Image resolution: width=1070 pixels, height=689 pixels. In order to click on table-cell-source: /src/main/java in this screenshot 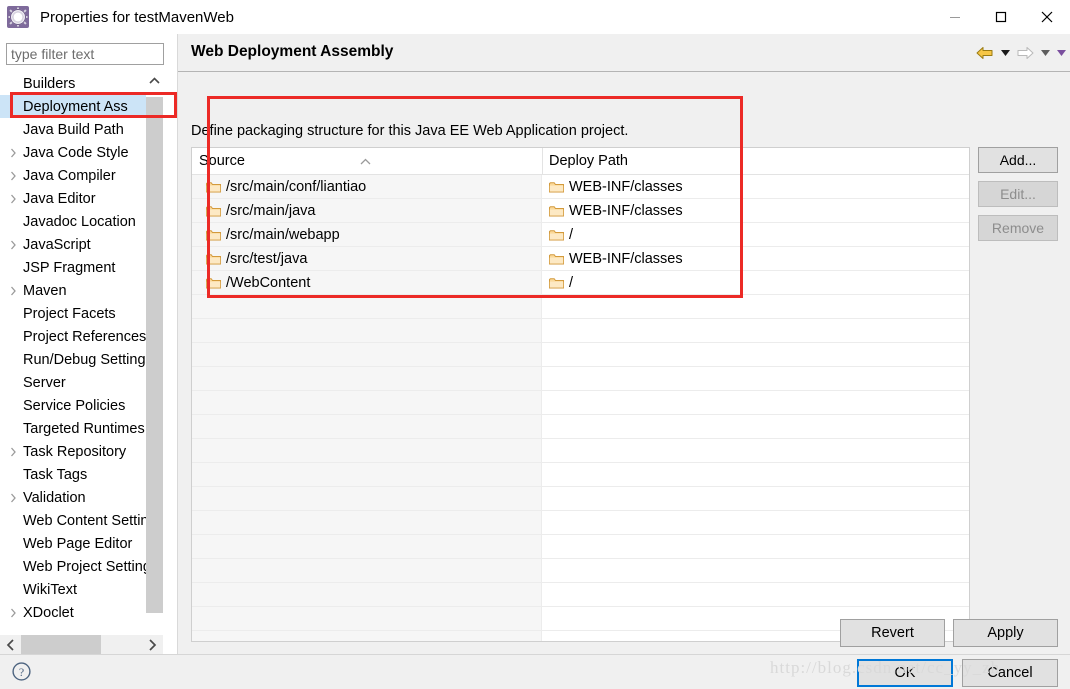, I will do `click(367, 210)`.